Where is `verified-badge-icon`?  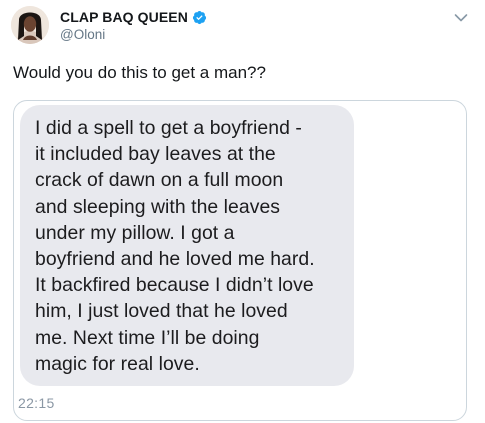
verified-badge-icon is located at coordinates (199, 17).